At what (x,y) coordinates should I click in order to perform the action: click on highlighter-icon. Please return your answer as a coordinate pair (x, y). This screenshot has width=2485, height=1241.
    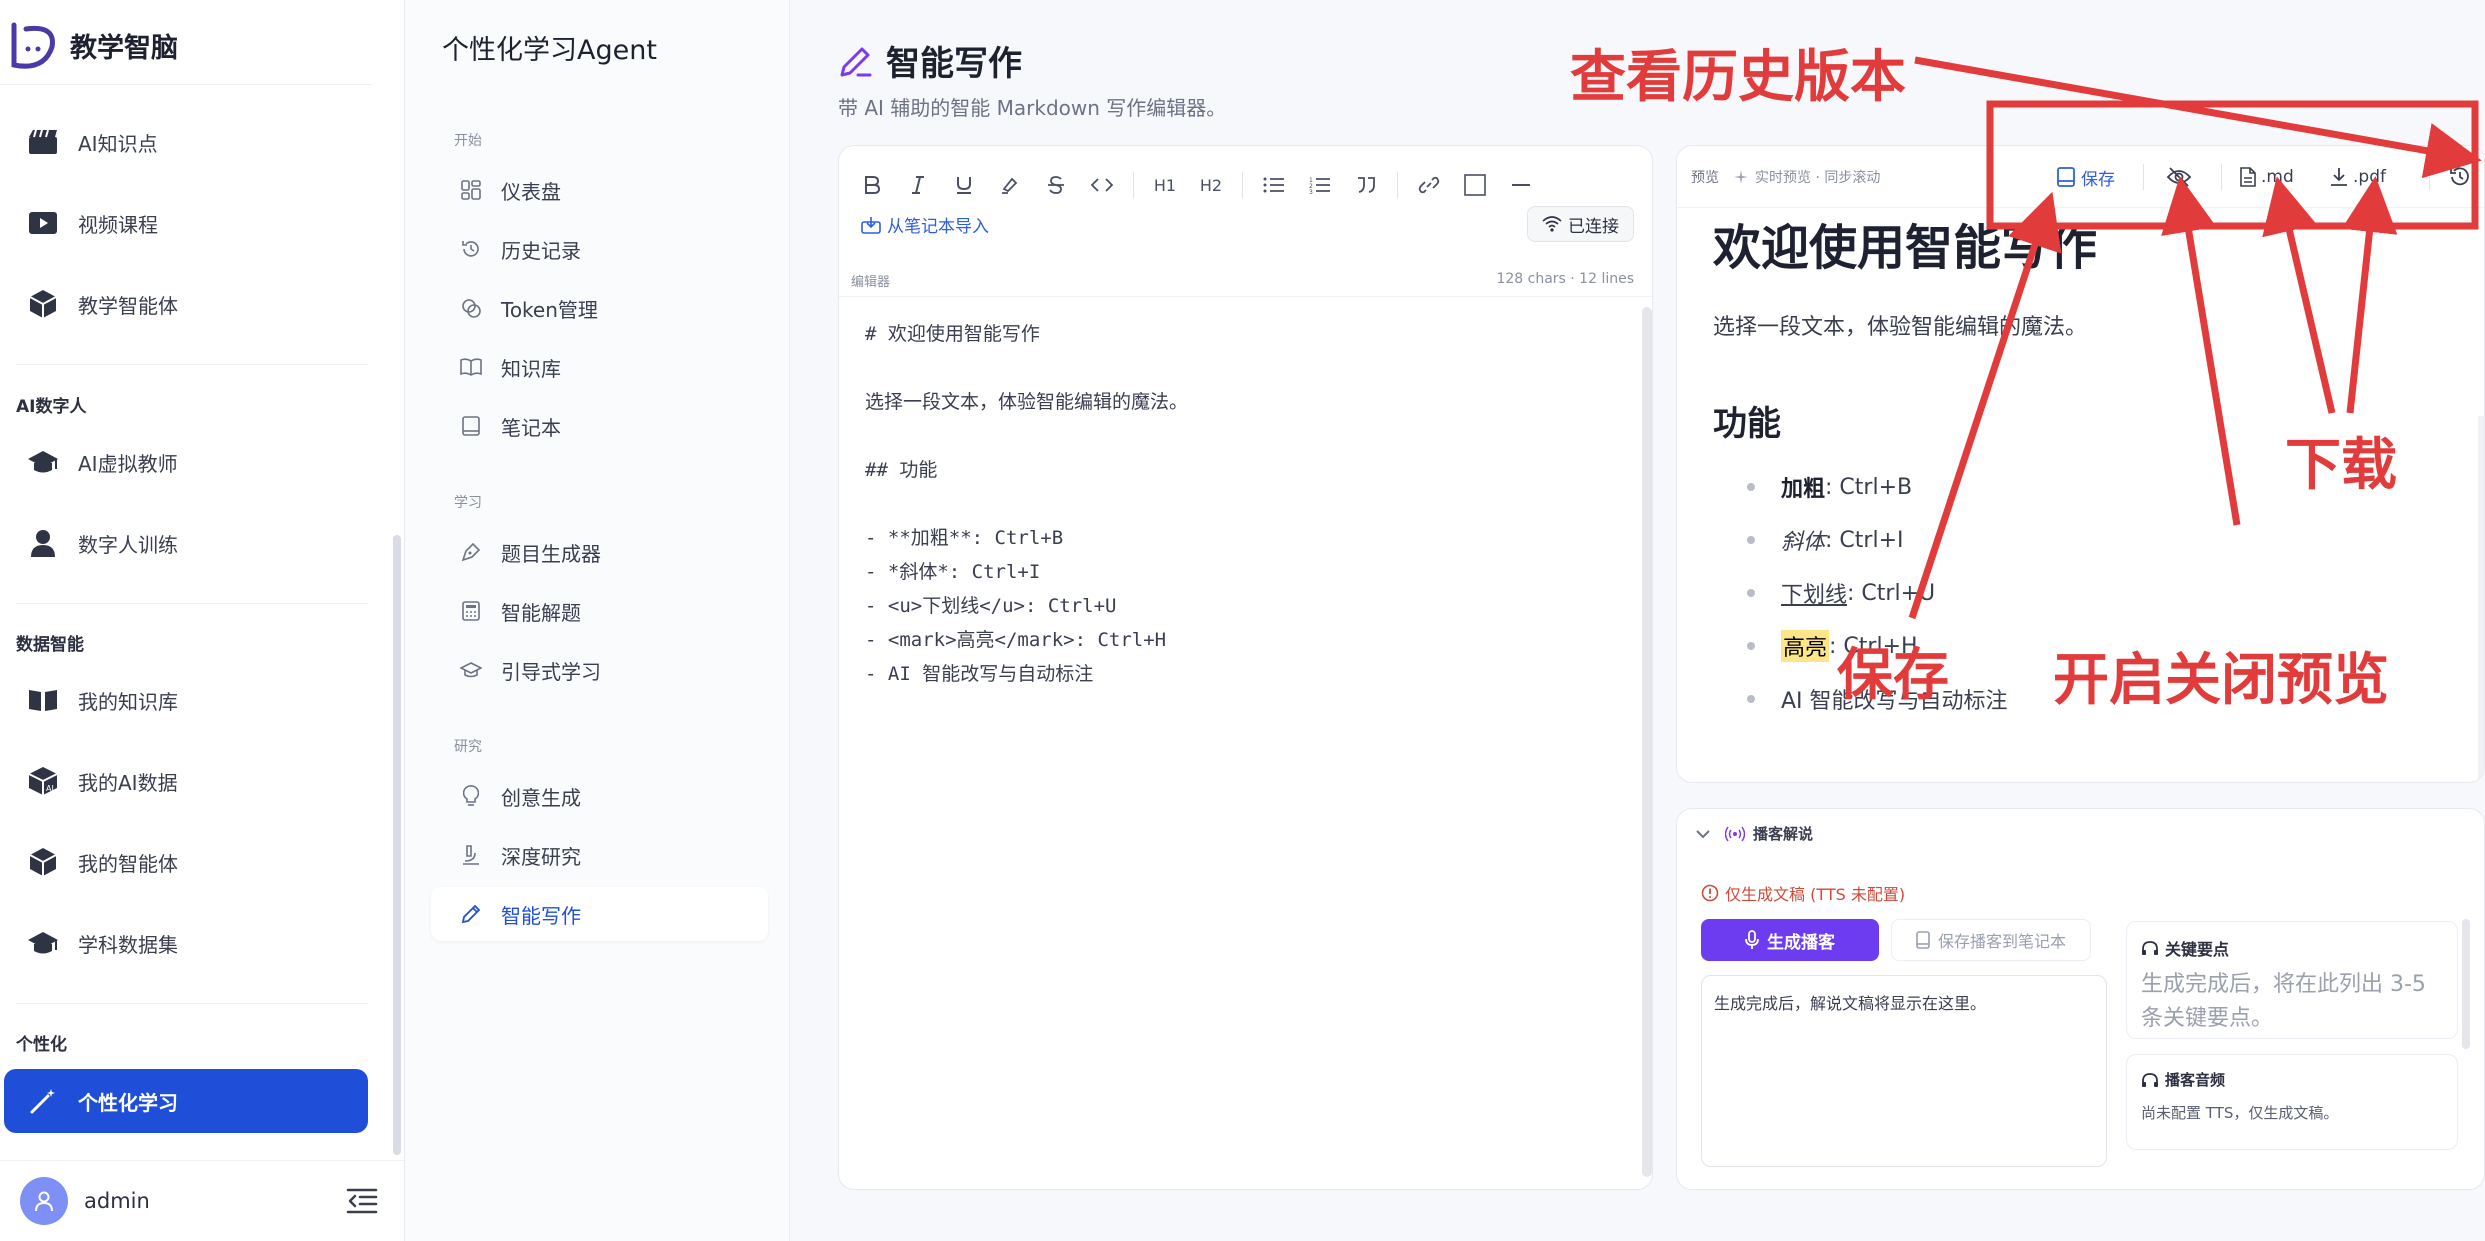
    Looking at the image, I should click on (1010, 185).